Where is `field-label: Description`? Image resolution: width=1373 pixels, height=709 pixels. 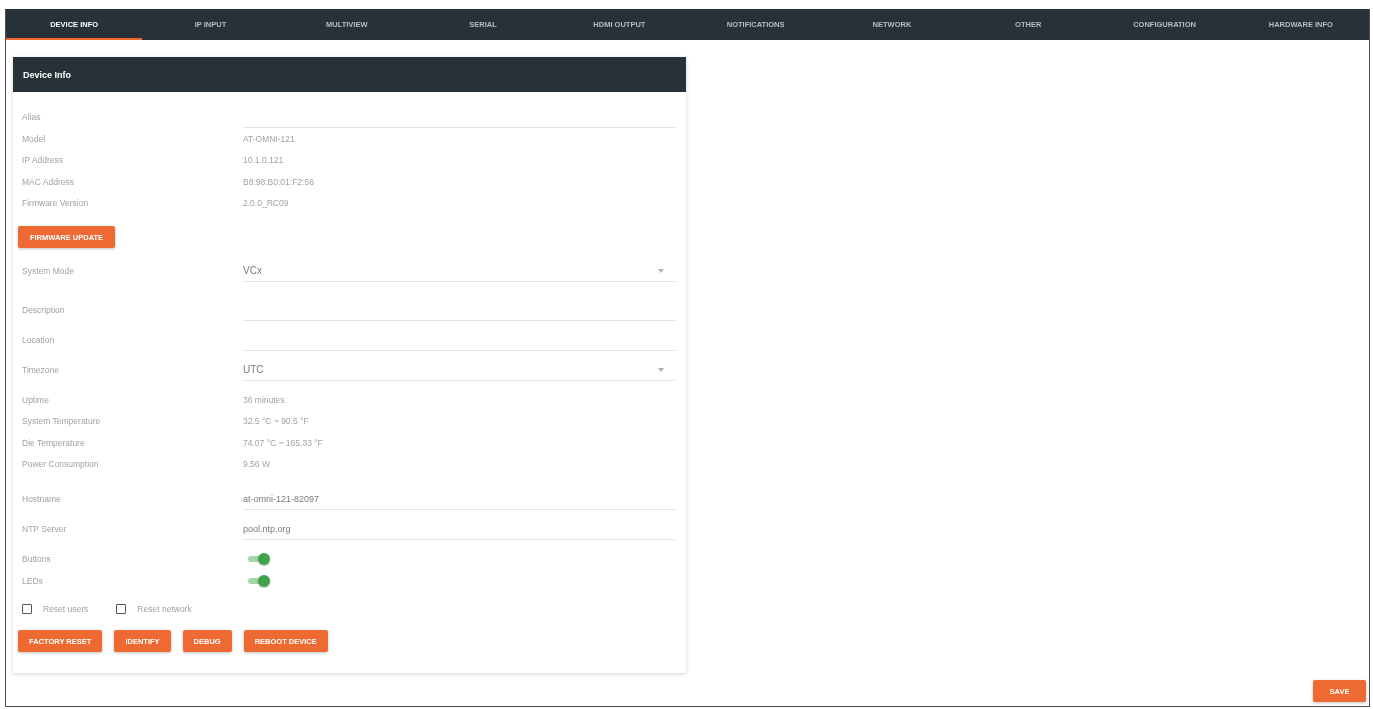
field-label: Description is located at coordinates (44, 310).